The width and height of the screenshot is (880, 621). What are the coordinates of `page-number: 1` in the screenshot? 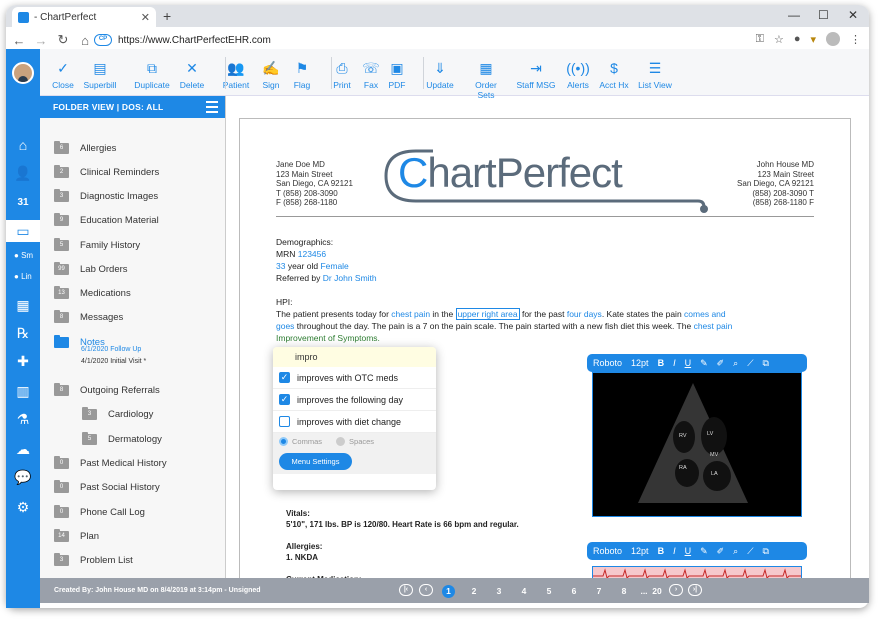 It's located at (448, 591).